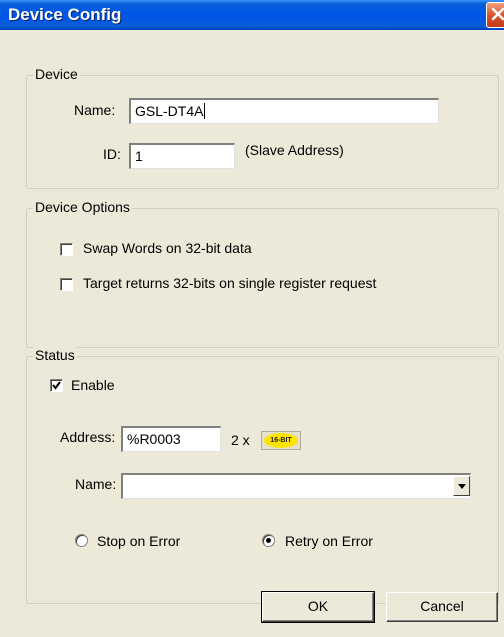  Describe the element at coordinates (66, 284) in the screenshot. I see `target-32bit-checkbox` at that location.